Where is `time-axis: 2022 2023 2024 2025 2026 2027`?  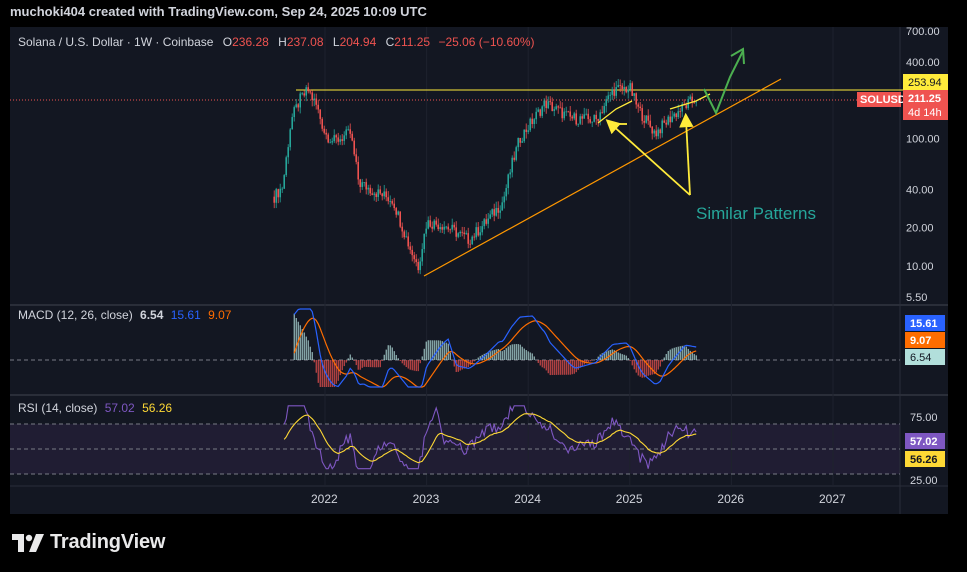 time-axis: 2022 2023 2024 2025 2026 2027 is located at coordinates (578, 499).